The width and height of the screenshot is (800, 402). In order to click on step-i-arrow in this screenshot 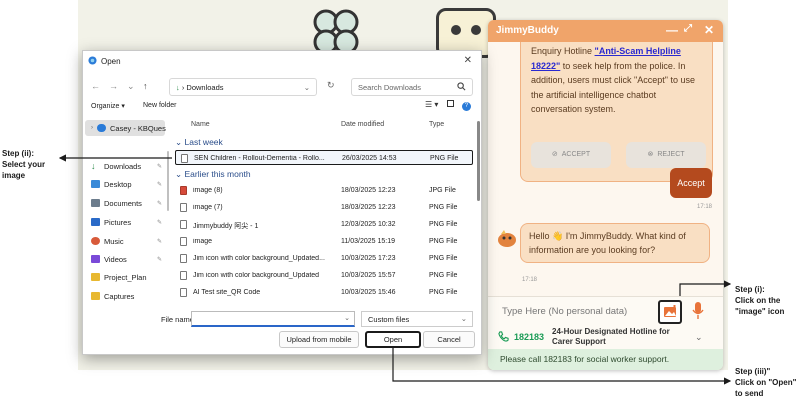, I will do `click(705, 288)`.